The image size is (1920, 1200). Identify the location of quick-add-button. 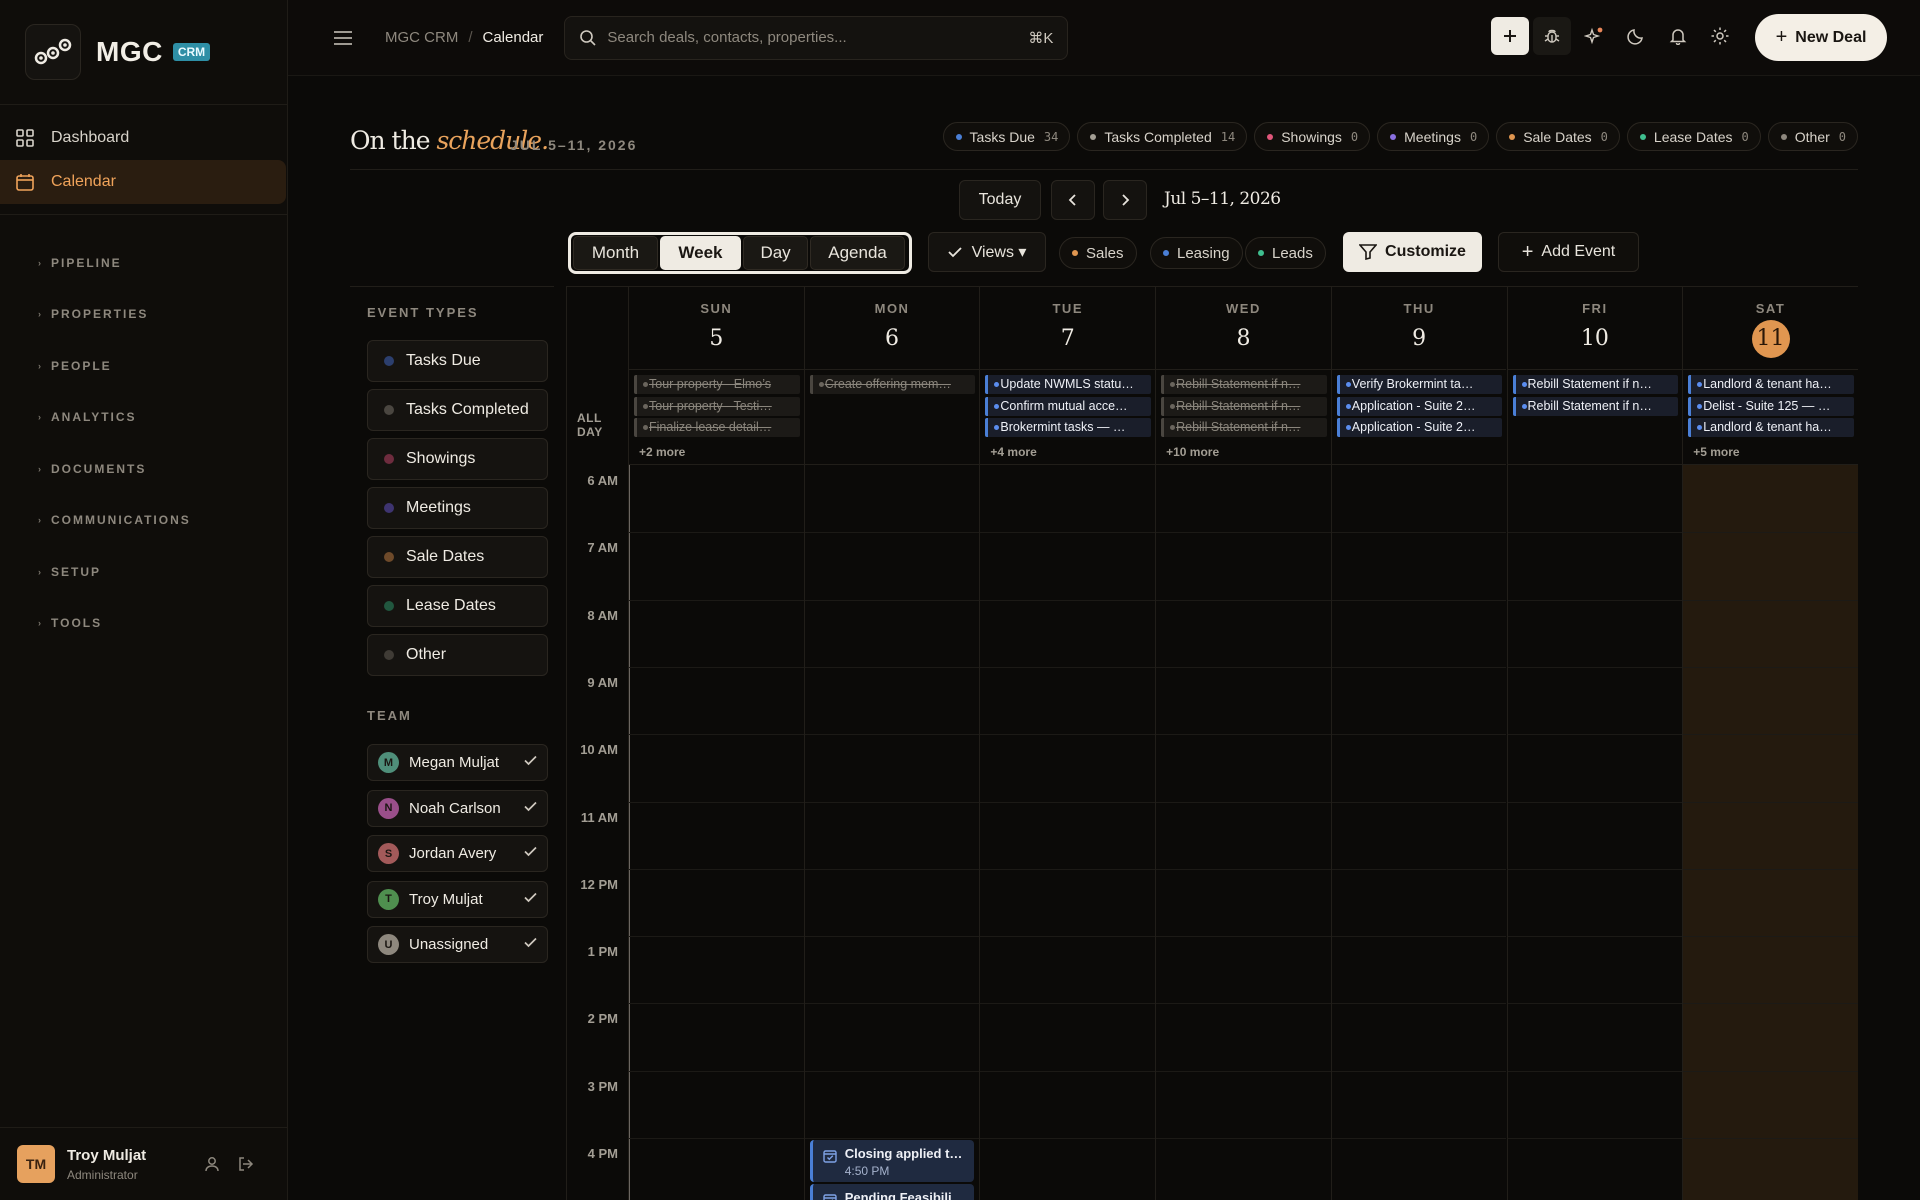
(1510, 36).